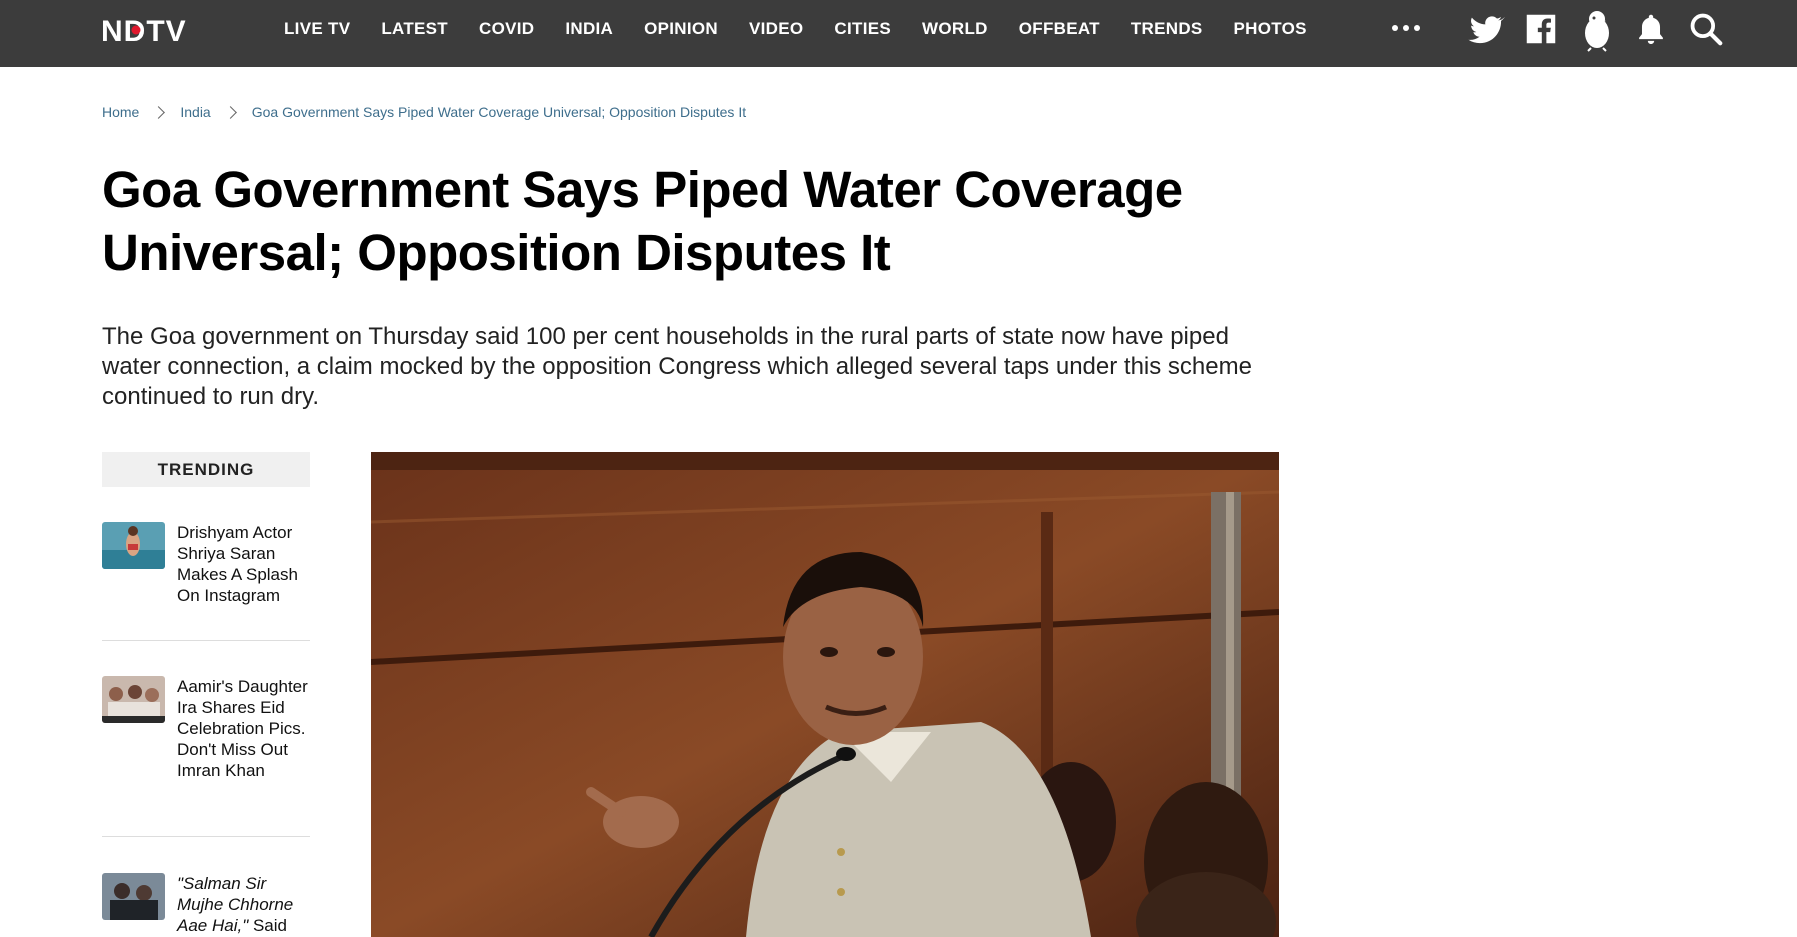 This screenshot has width=1797, height=937. I want to click on more-icon, so click(1406, 28).